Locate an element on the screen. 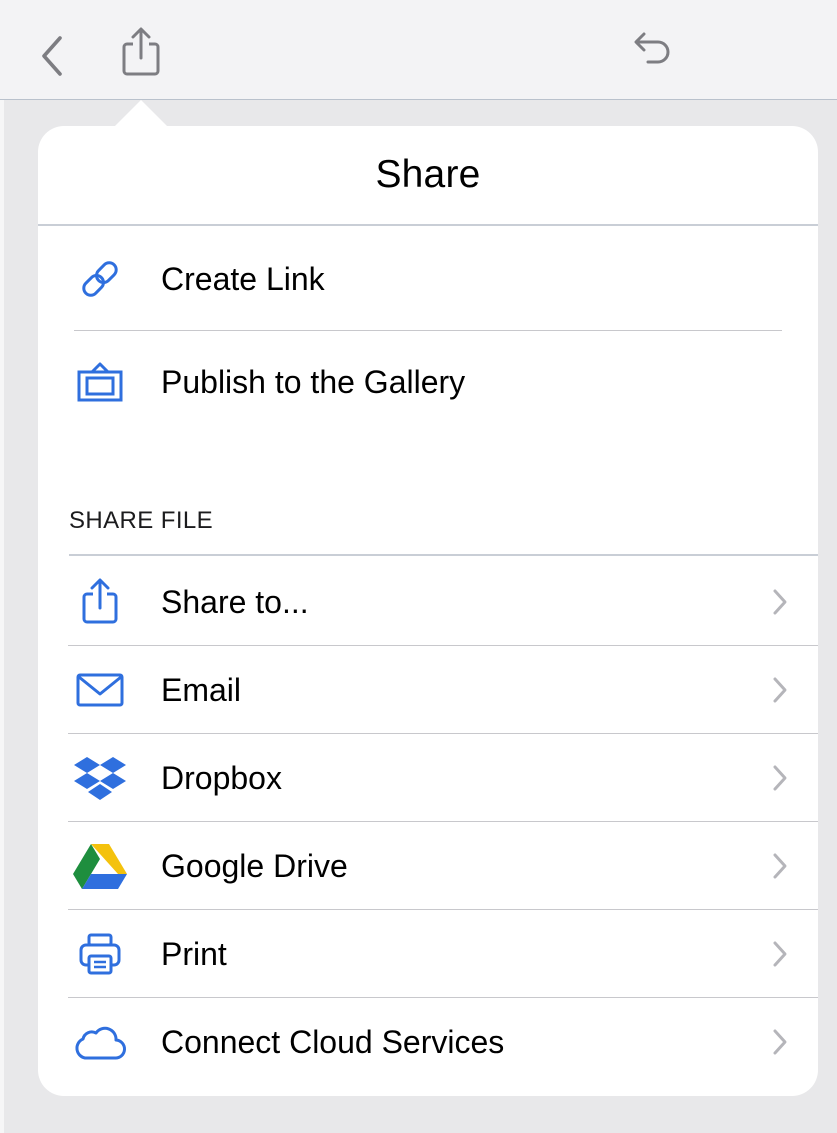  popover-title: Share is located at coordinates (428, 174).